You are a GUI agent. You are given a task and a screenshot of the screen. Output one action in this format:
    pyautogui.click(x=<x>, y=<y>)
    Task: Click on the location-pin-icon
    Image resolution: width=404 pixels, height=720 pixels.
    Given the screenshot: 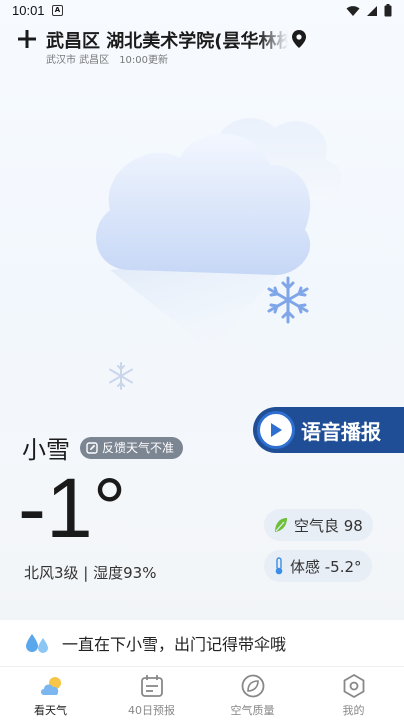 What is the action you would take?
    pyautogui.click(x=299, y=39)
    